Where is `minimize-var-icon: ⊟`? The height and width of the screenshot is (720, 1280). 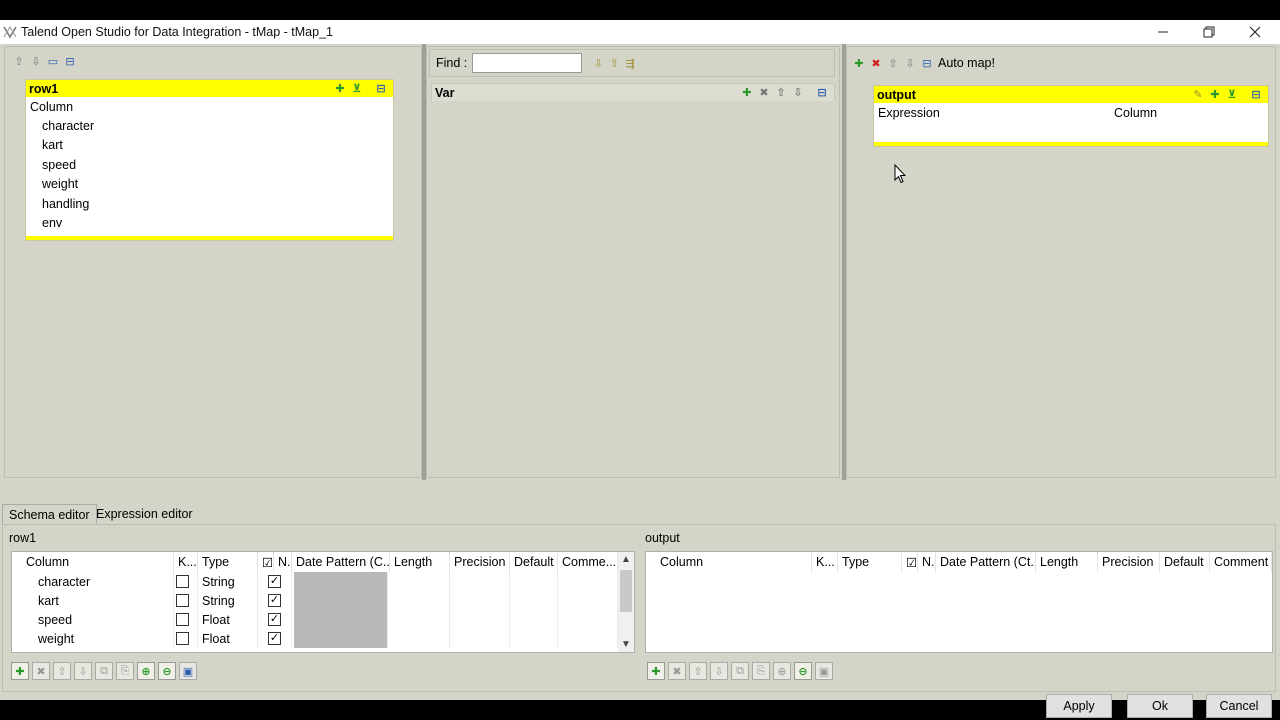 minimize-var-icon: ⊟ is located at coordinates (822, 93).